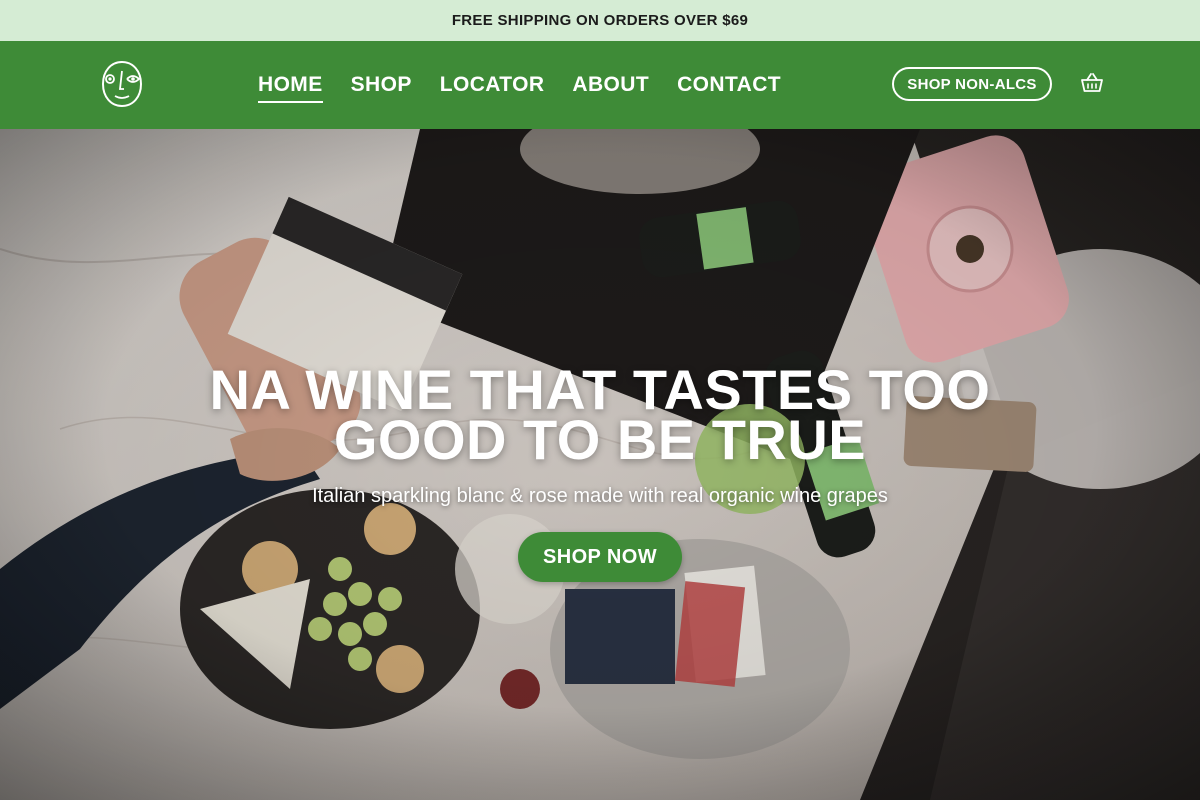  What do you see at coordinates (610, 85) in the screenshot?
I see `nav-about: ABOUT` at bounding box center [610, 85].